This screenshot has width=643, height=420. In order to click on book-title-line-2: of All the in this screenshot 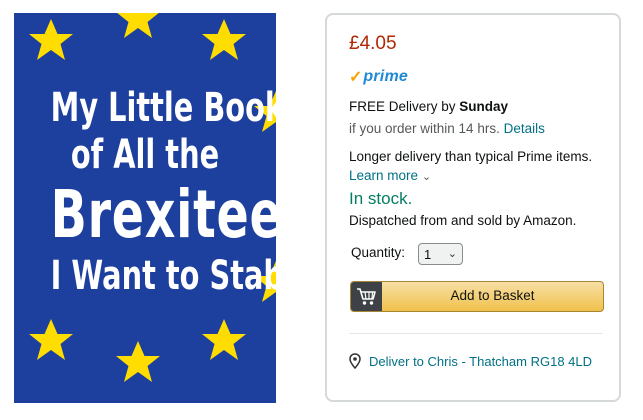, I will do `click(145, 155)`.